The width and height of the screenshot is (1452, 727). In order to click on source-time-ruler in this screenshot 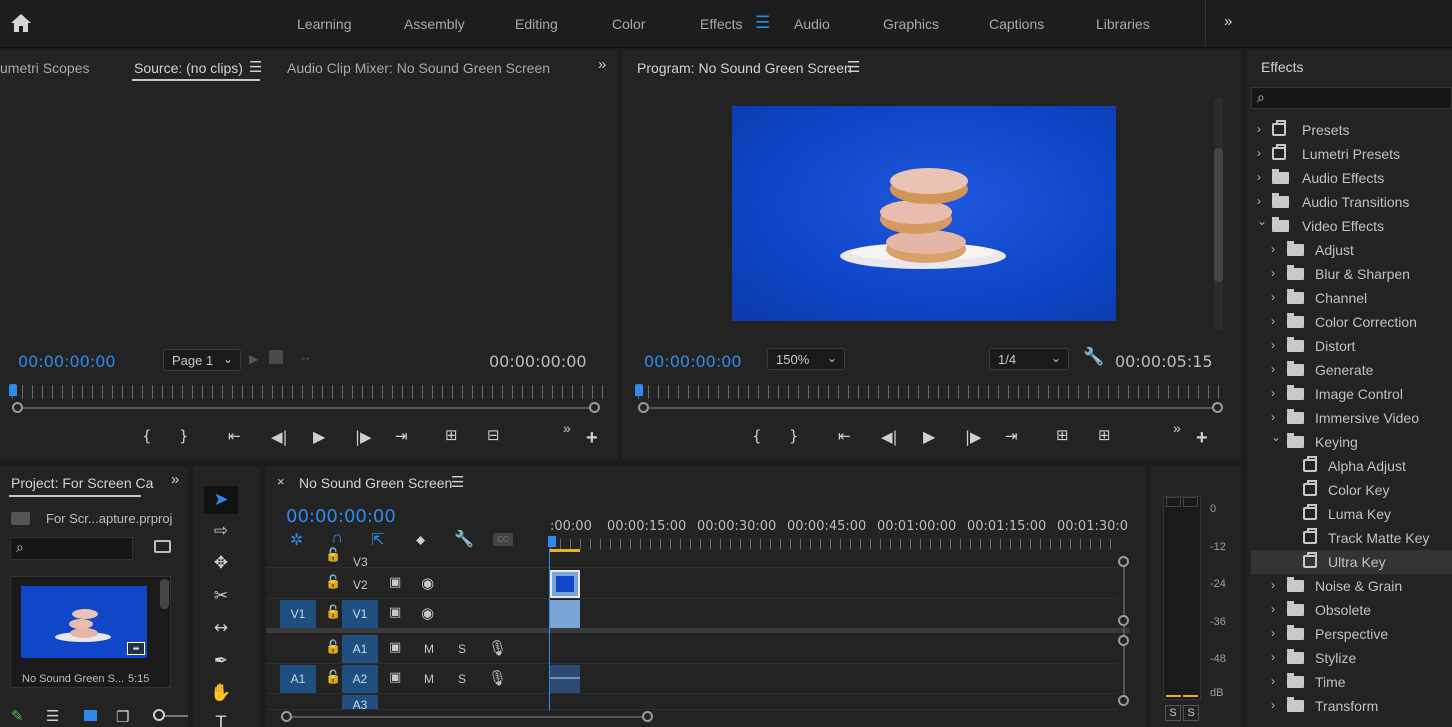, I will do `click(308, 392)`.